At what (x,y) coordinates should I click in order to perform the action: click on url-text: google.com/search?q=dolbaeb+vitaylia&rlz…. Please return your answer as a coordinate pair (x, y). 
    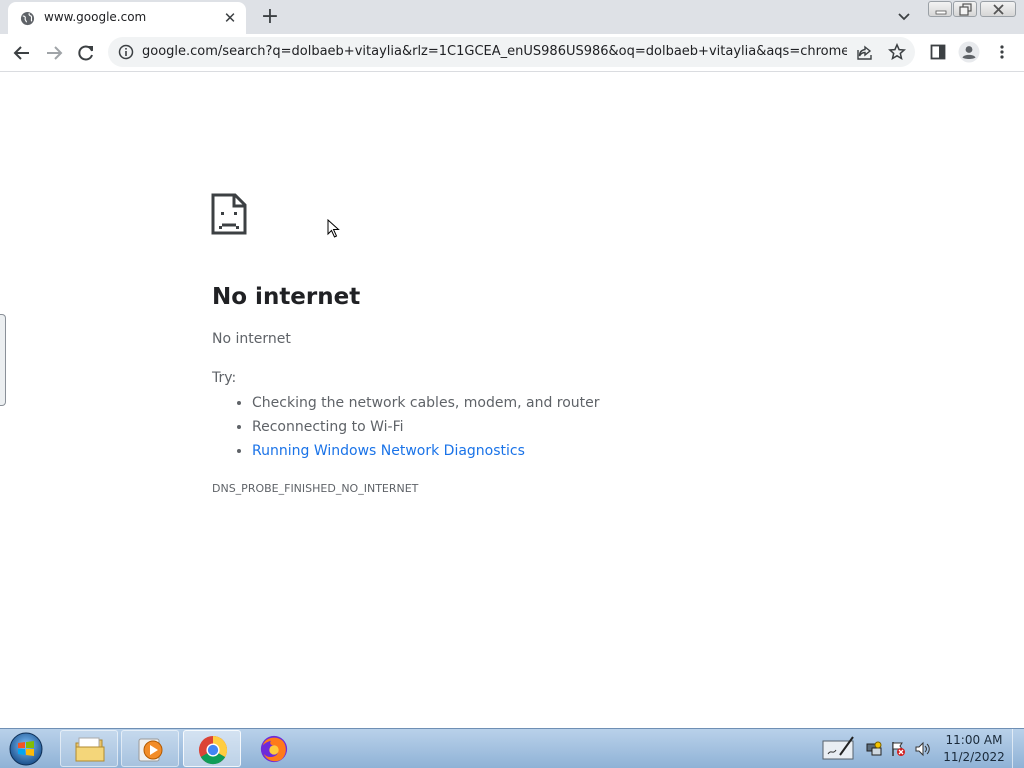
    Looking at the image, I should click on (494, 51).